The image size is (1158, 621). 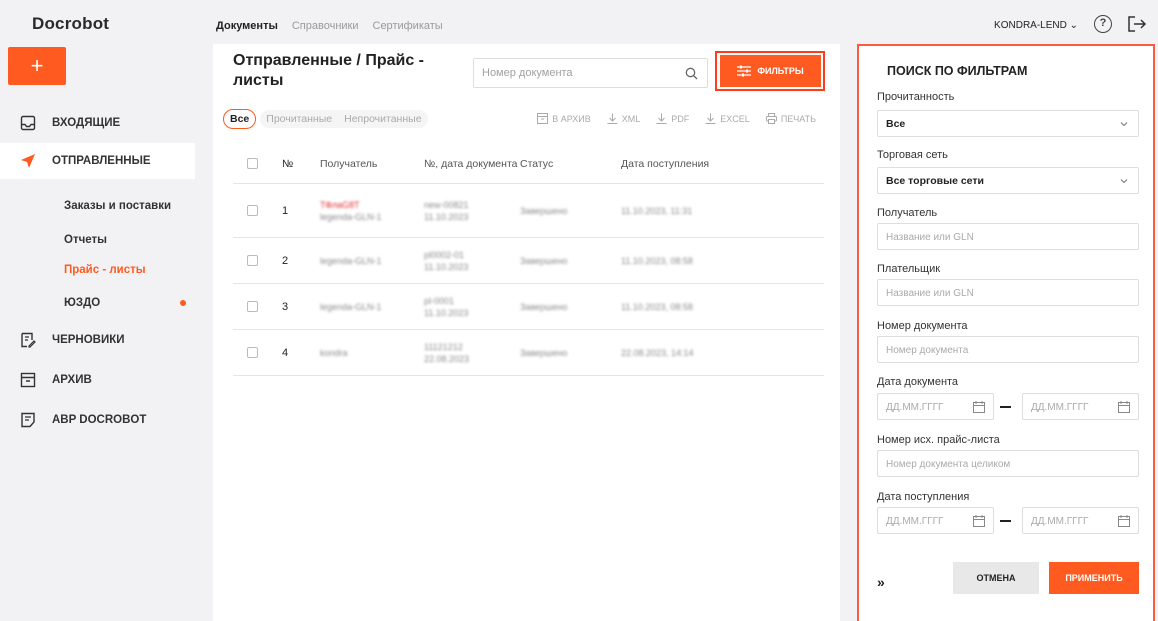 What do you see at coordinates (701, 164) in the screenshot?
I see `col-received: Дата поступления` at bounding box center [701, 164].